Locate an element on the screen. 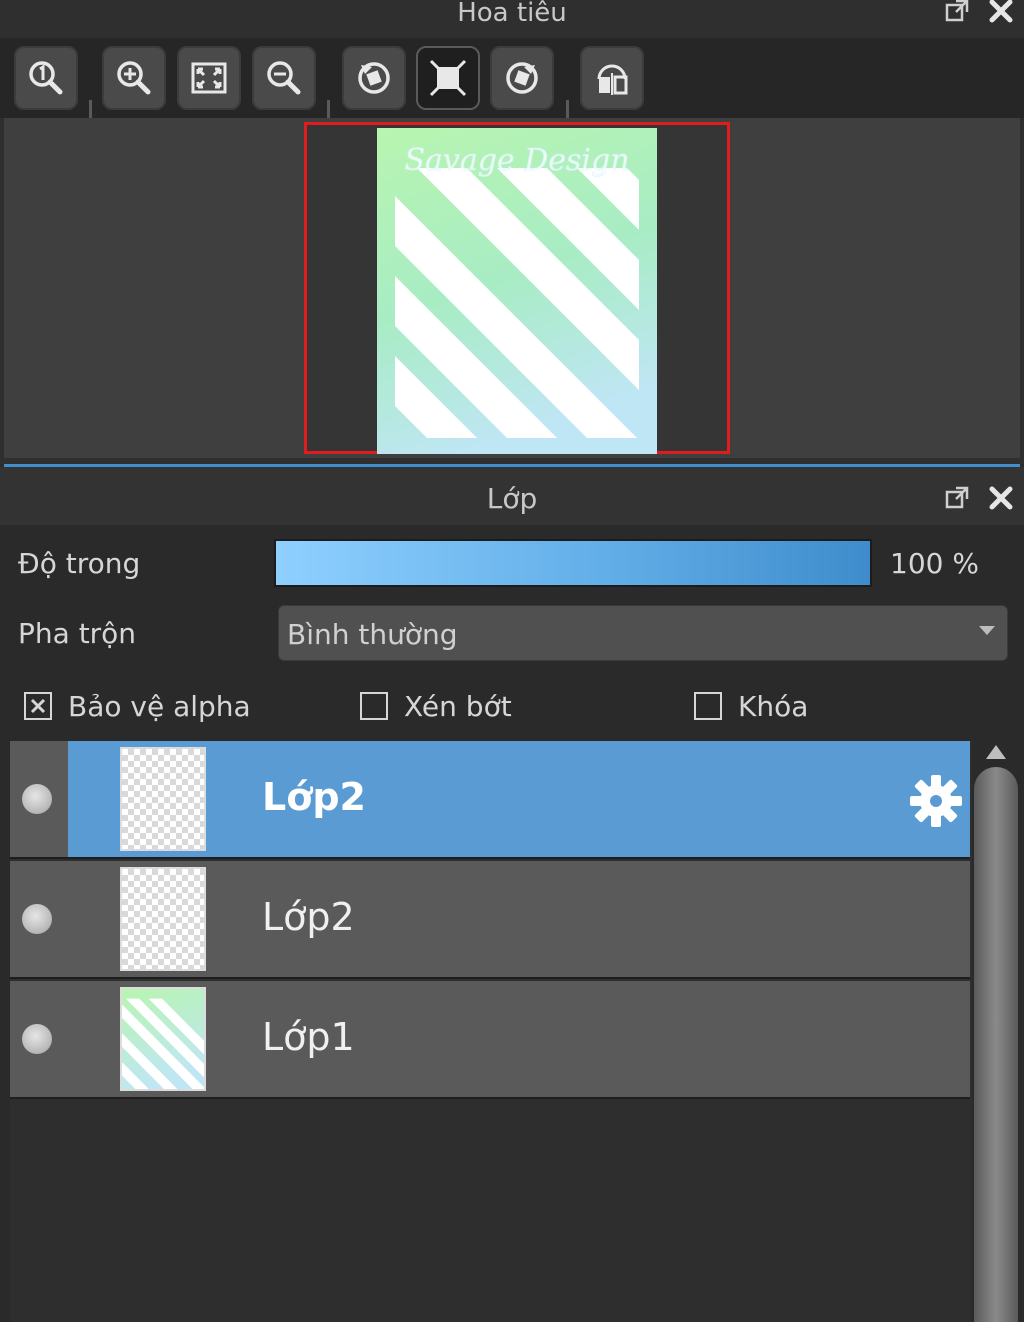  zoom-out-button is located at coordinates (284, 78).